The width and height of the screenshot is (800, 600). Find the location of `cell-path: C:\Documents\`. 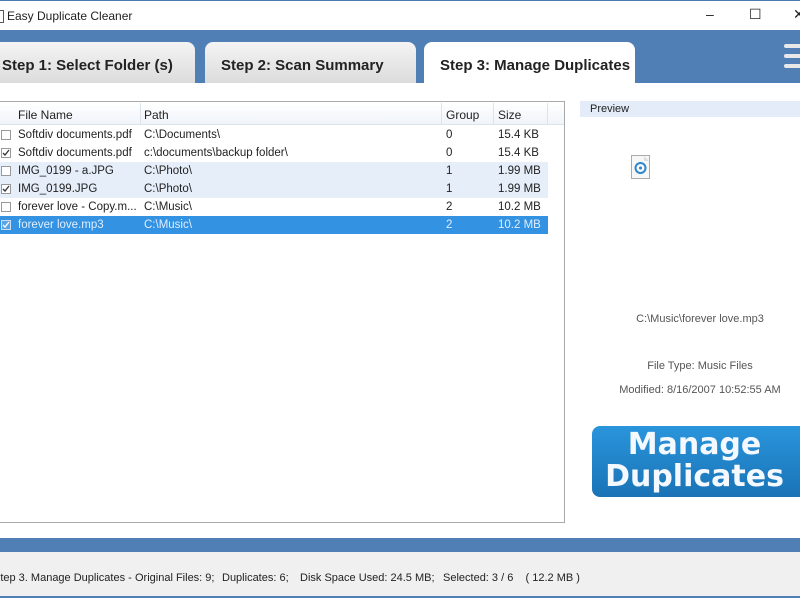

cell-path: C:\Documents\ is located at coordinates (182, 135).